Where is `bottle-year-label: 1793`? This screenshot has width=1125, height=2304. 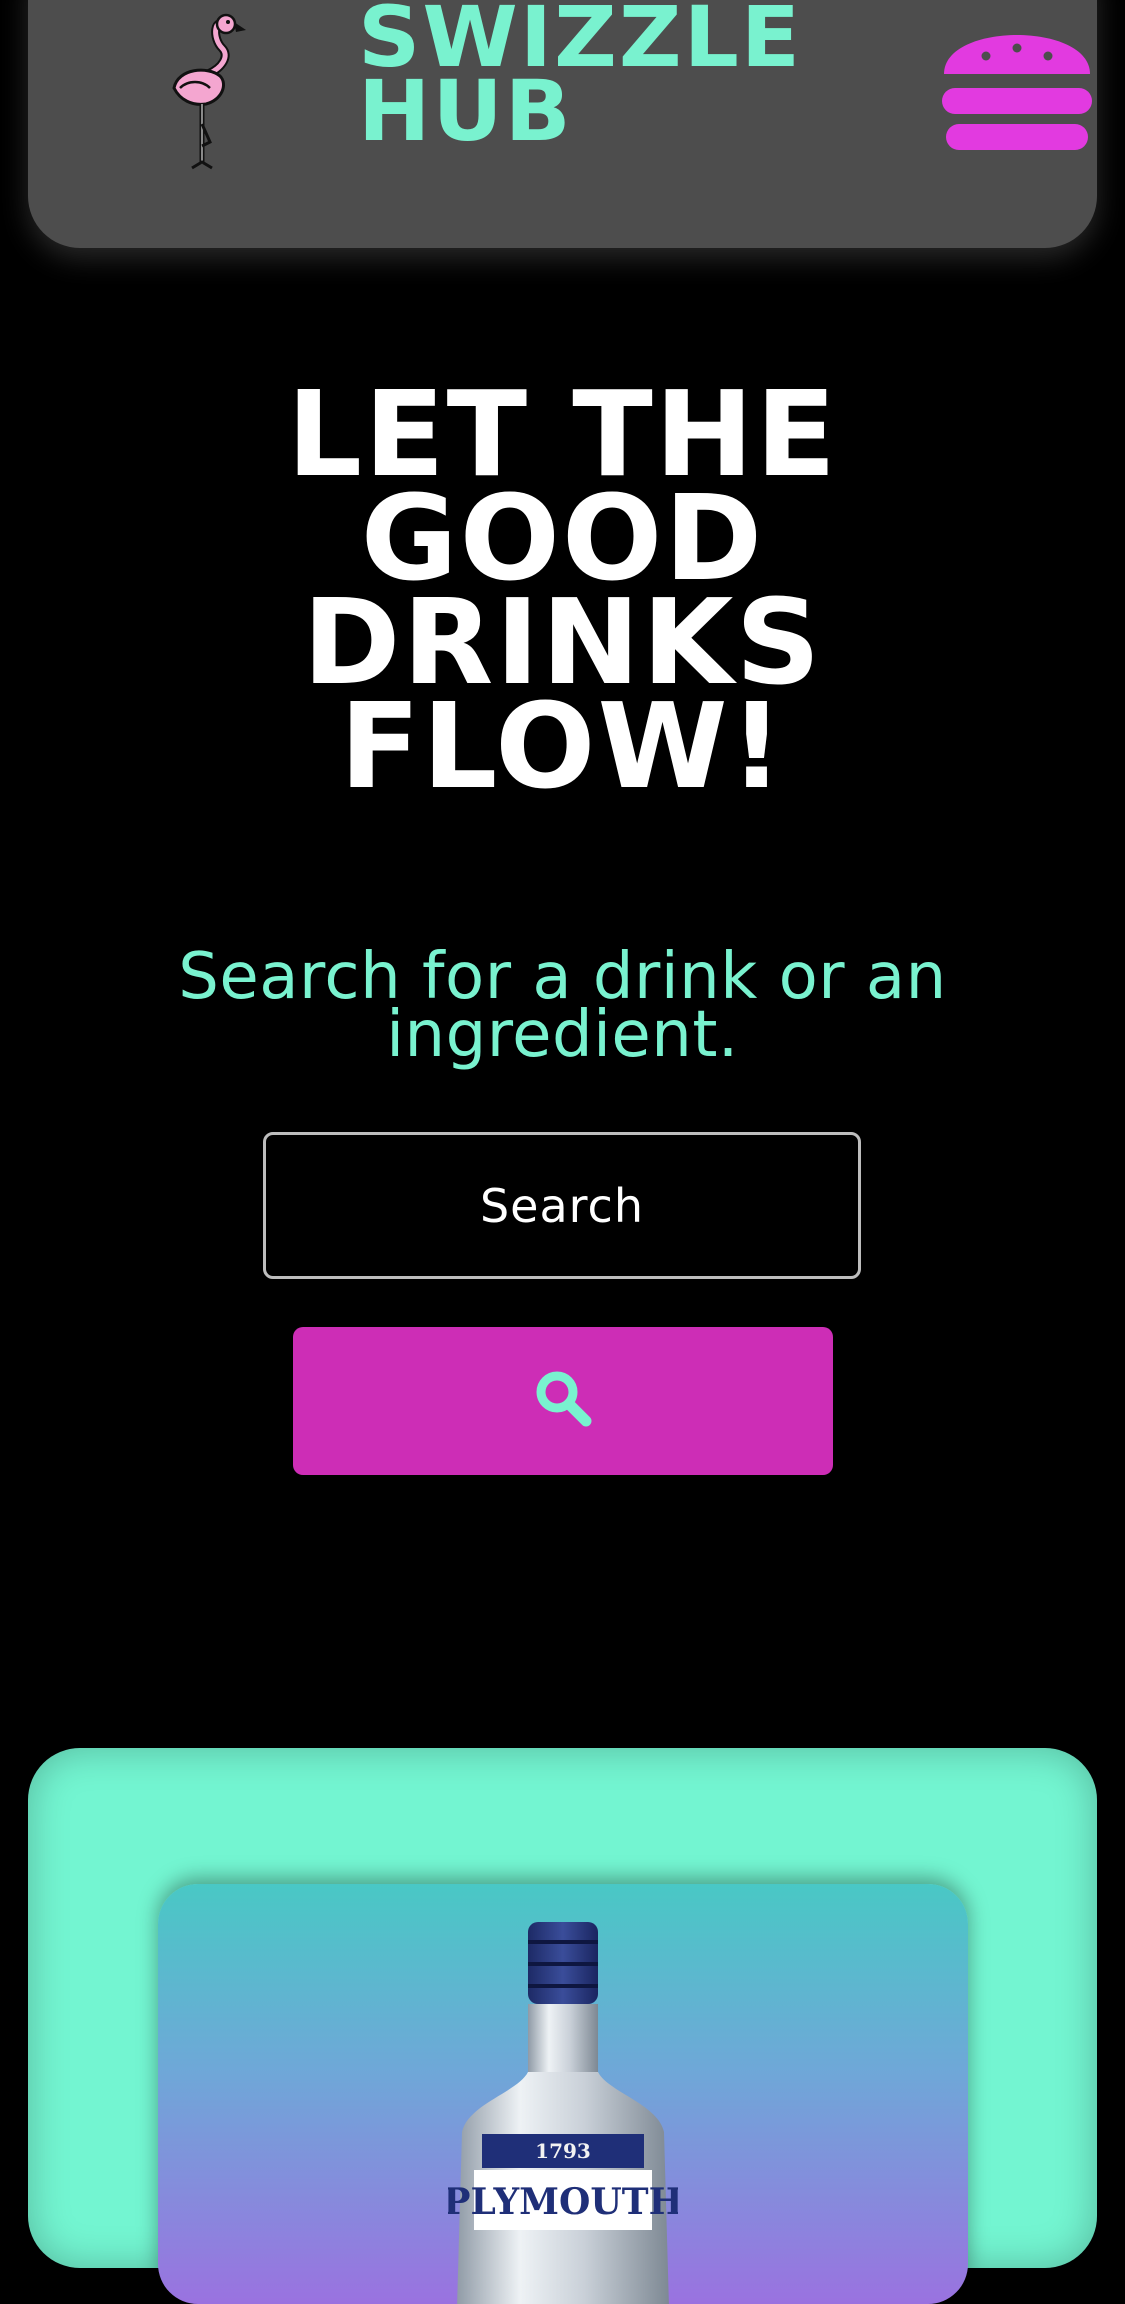
bottle-year-label: 1793 is located at coordinates (563, 2151).